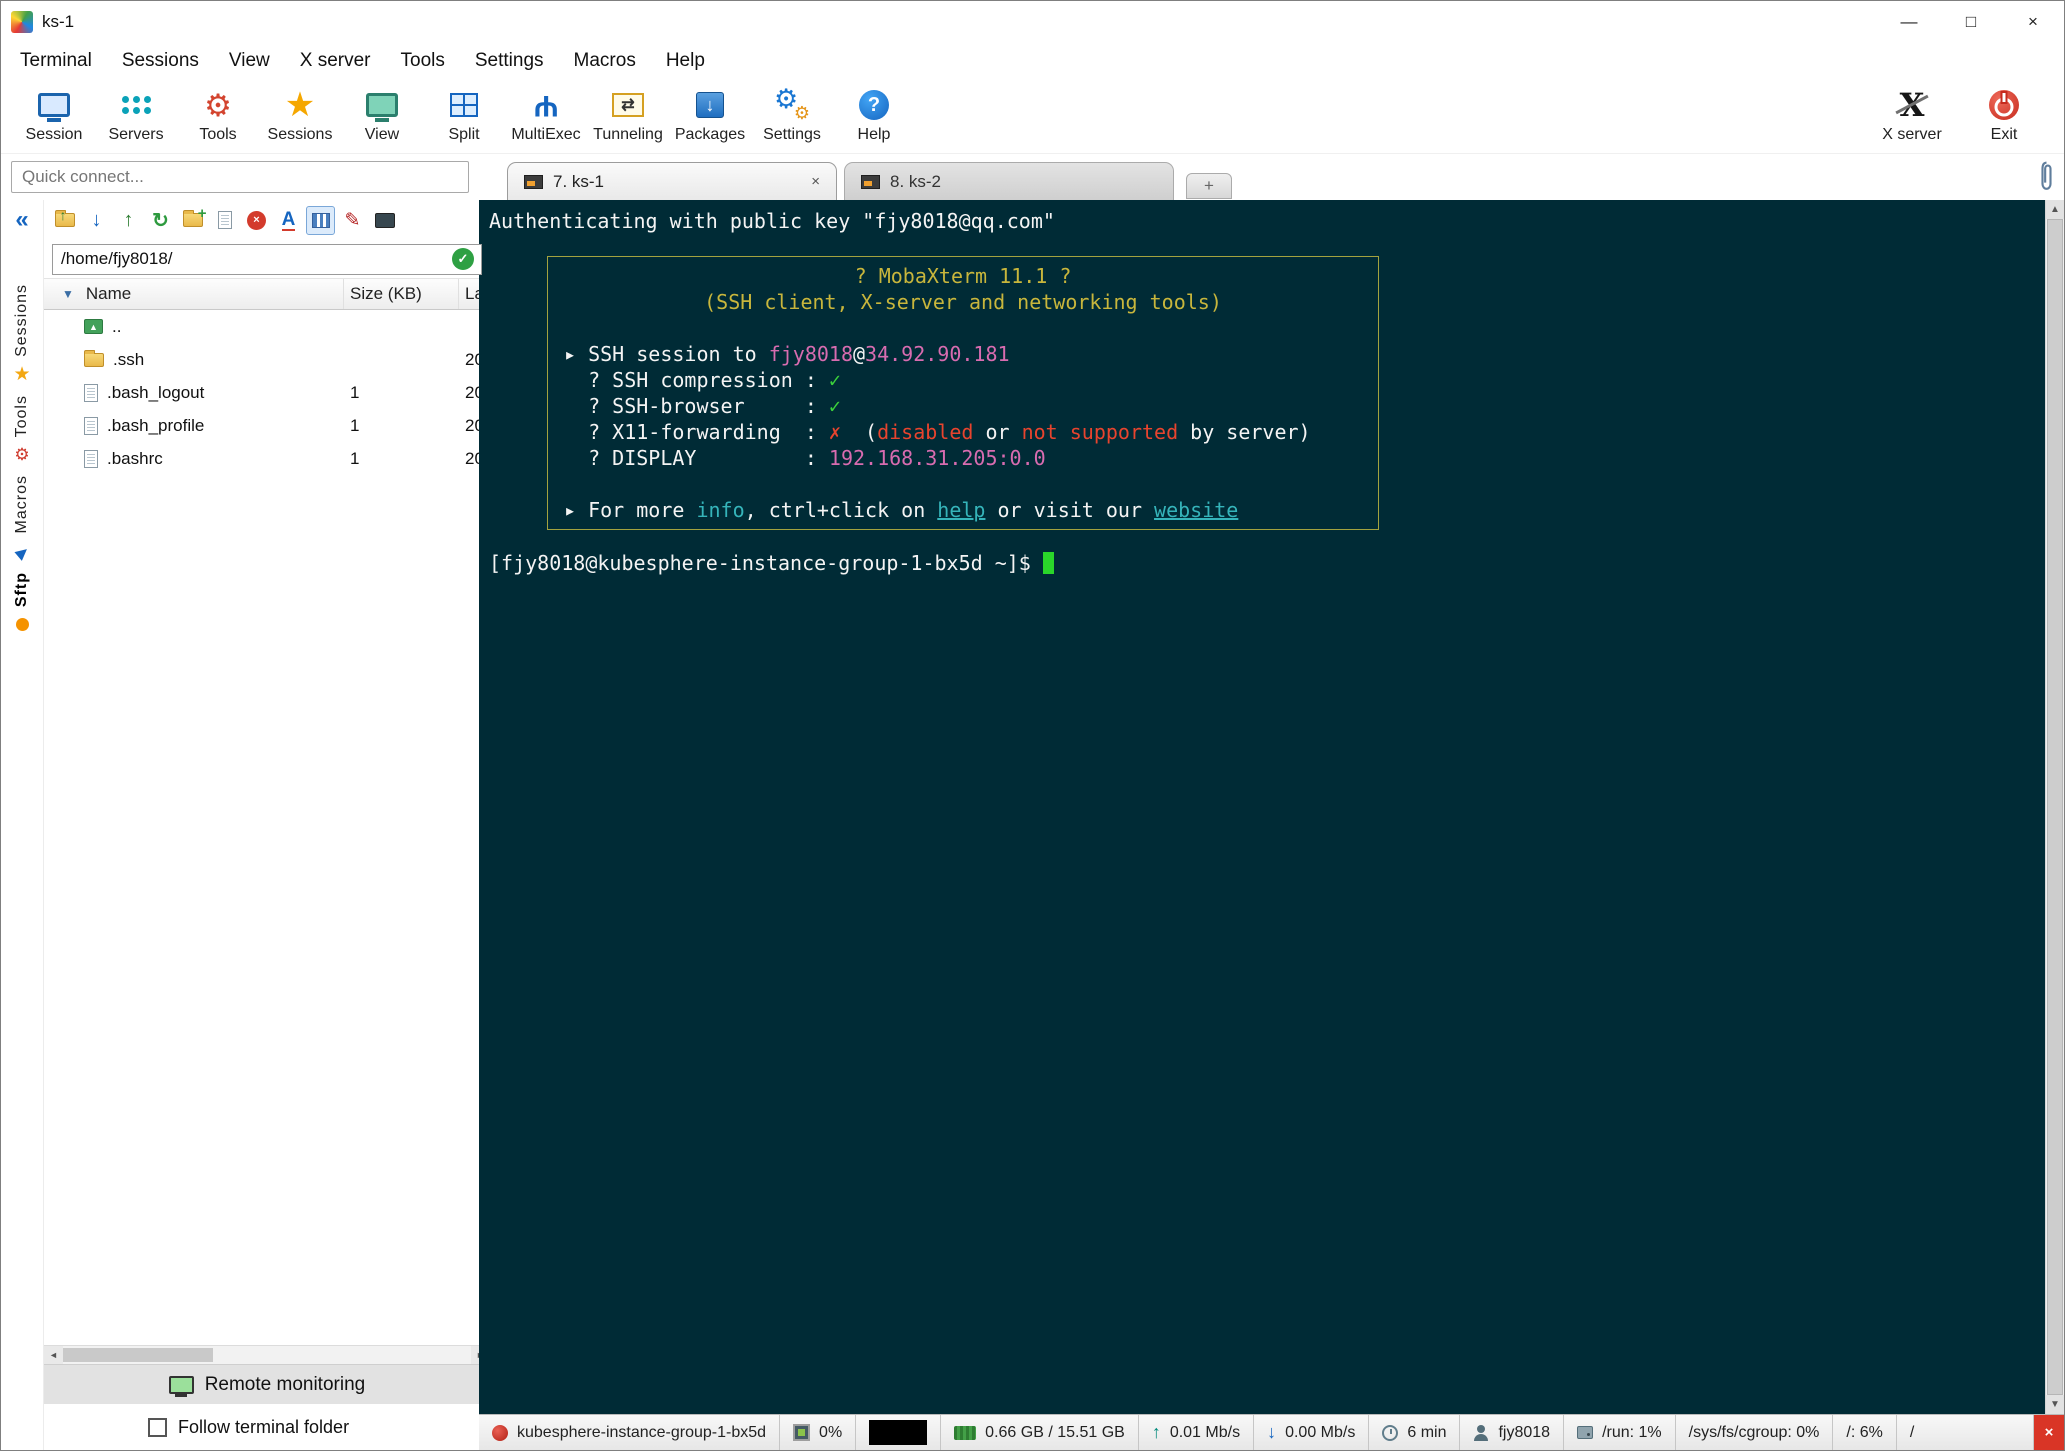  Describe the element at coordinates (21, 375) in the screenshot. I see `star-icon: ★` at that location.